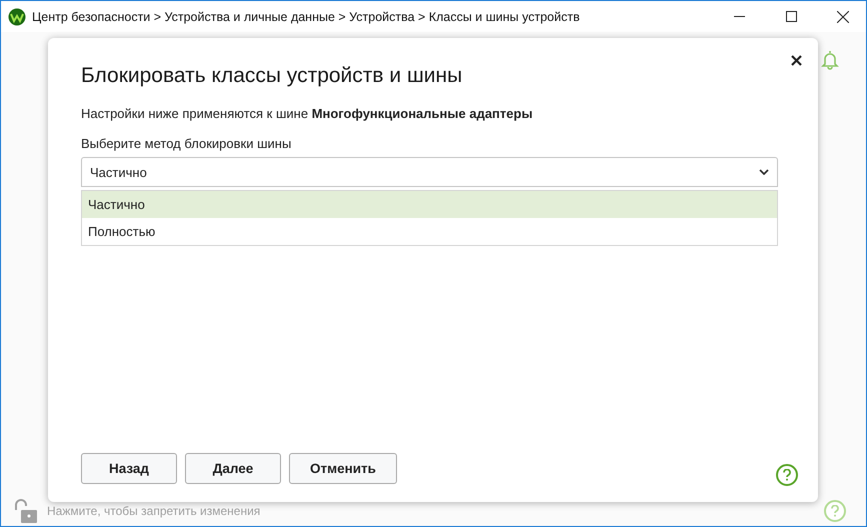 The width and height of the screenshot is (867, 527). What do you see at coordinates (233, 468) in the screenshot?
I see `dialog-button: Далее` at bounding box center [233, 468].